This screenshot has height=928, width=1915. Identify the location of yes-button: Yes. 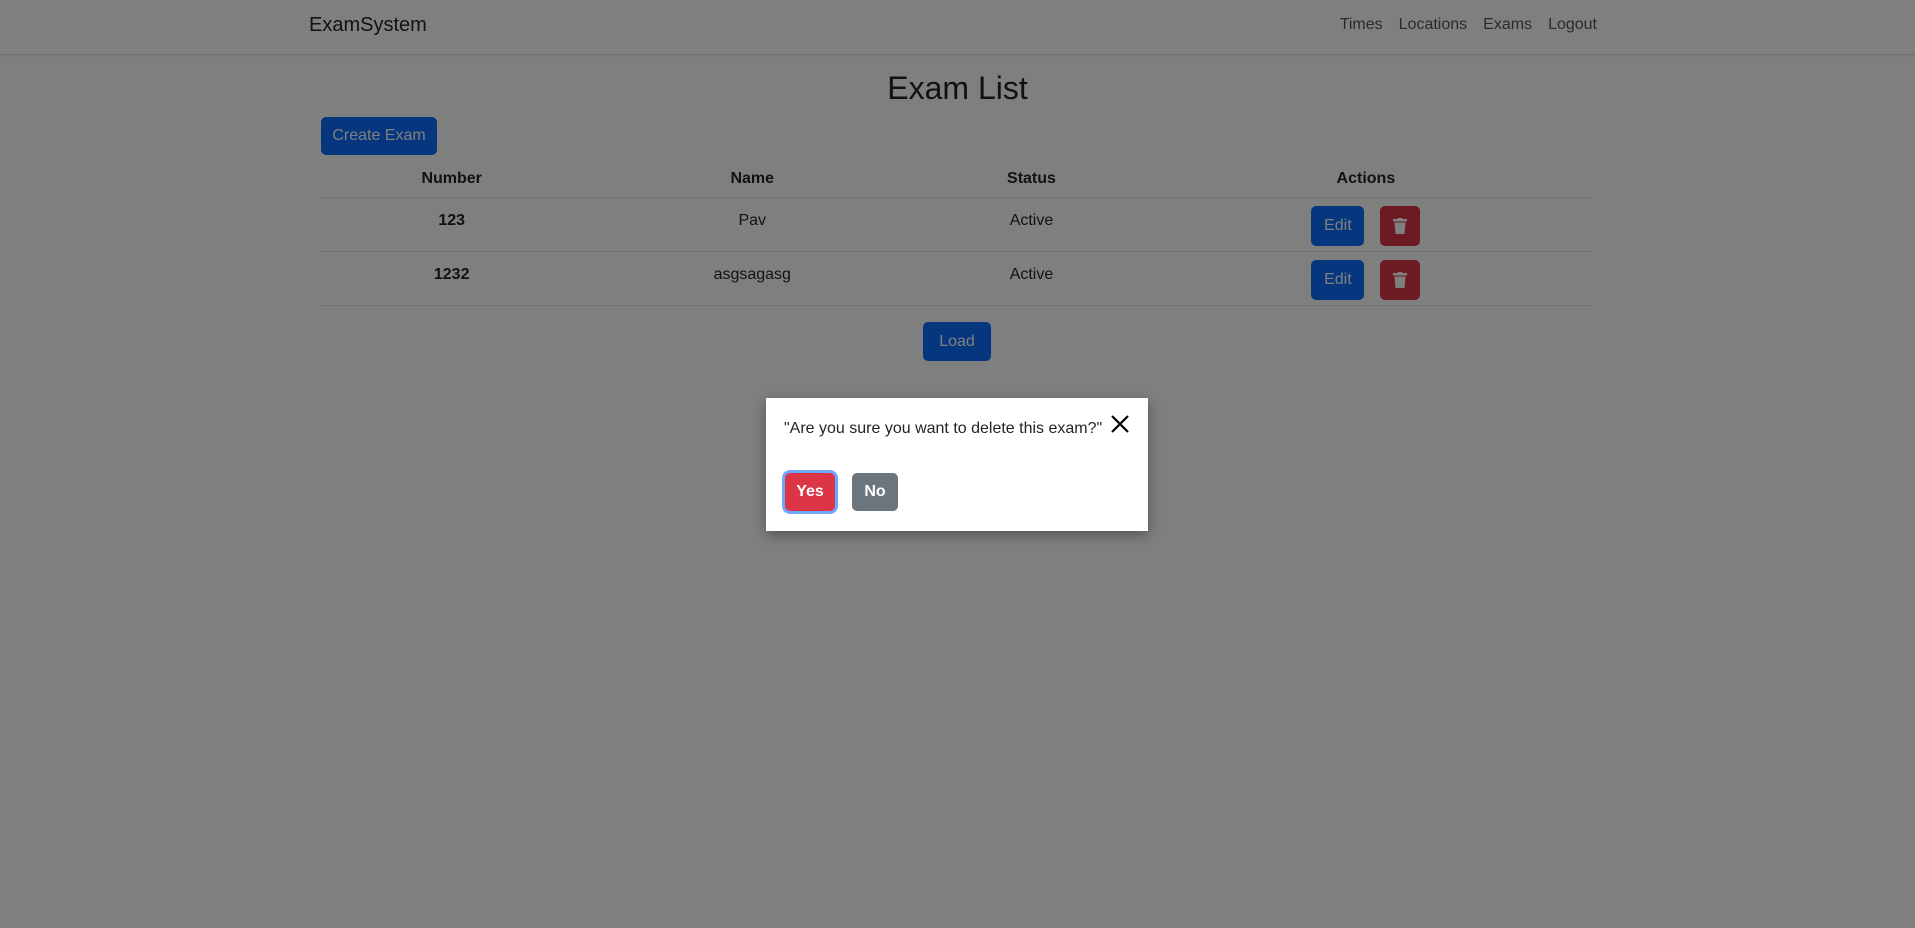
(810, 492).